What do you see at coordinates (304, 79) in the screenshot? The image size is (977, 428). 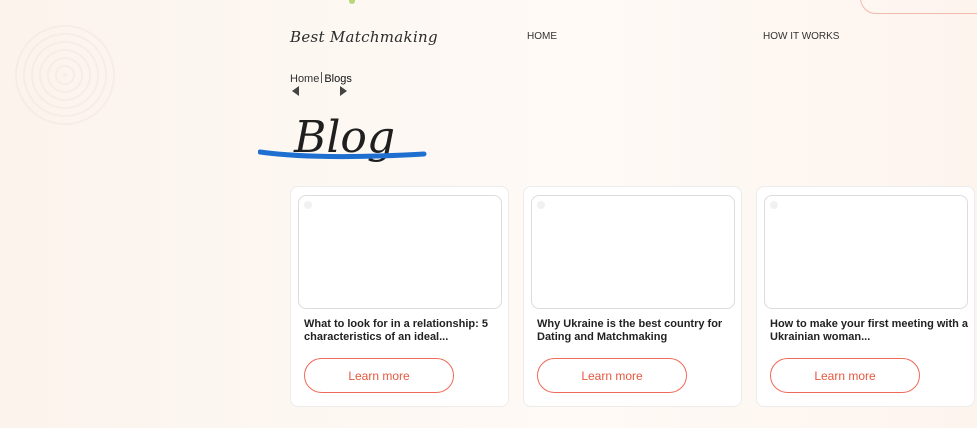 I see `breadcrumb-home: Home` at bounding box center [304, 79].